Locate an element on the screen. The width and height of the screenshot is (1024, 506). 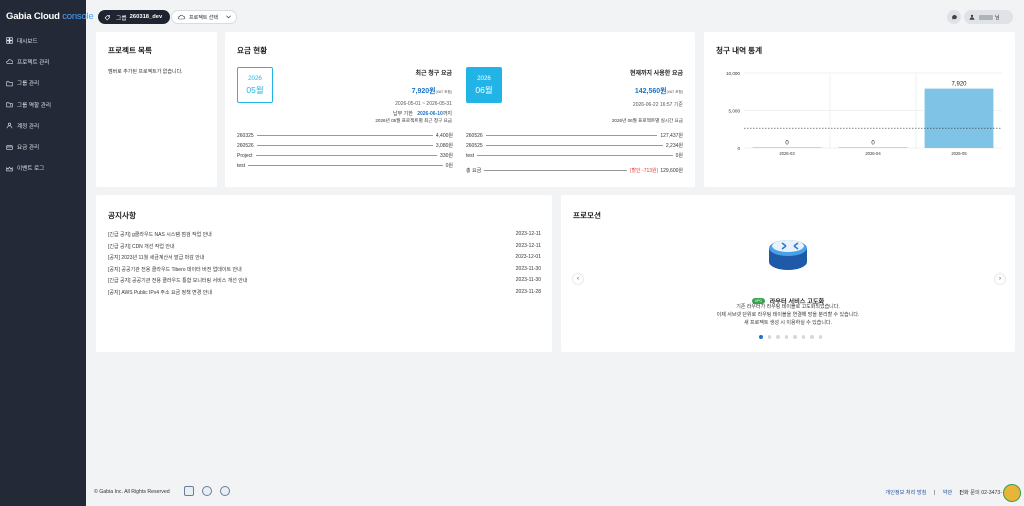
sidebar-item-groups: 그룹 관리 is located at coordinates (43, 83).